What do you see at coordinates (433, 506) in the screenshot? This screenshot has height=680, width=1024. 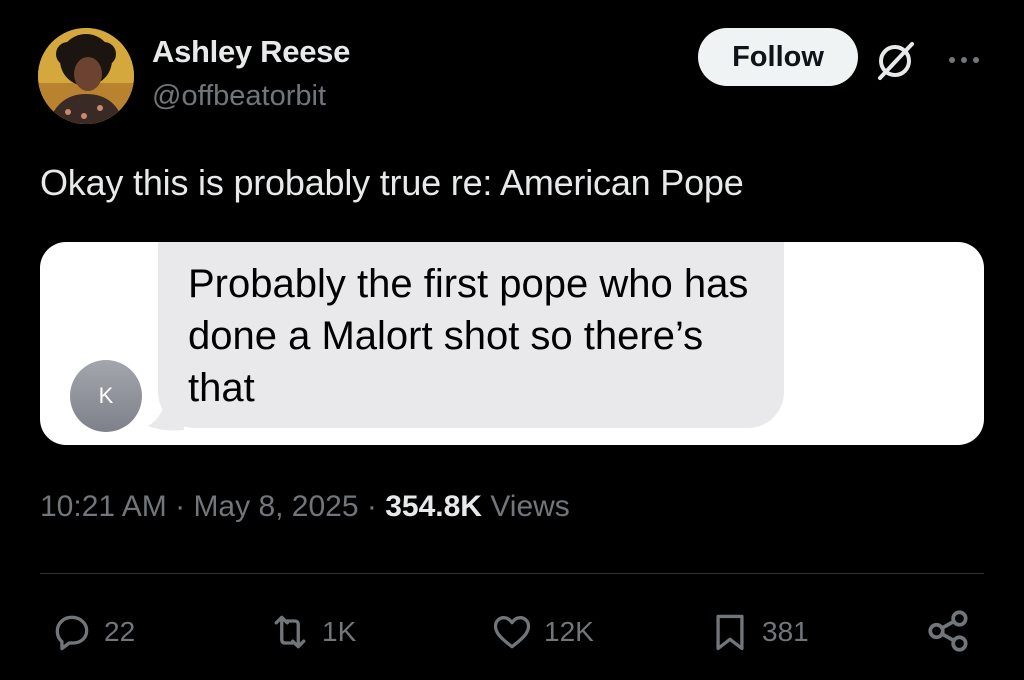 I see `views-count: 354.8K` at bounding box center [433, 506].